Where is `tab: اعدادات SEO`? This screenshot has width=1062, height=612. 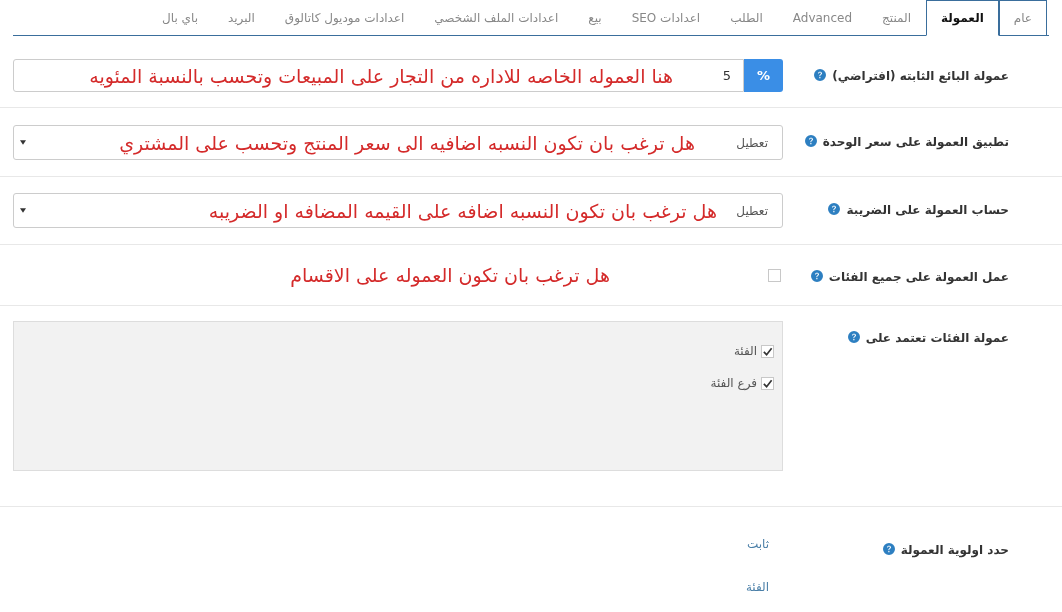 tab: اعدادات SEO is located at coordinates (666, 18).